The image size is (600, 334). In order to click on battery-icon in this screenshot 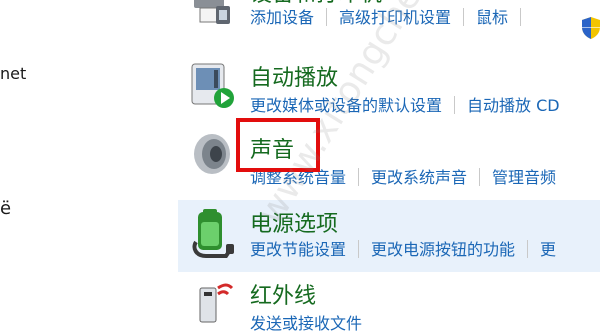, I will do `click(212, 234)`.